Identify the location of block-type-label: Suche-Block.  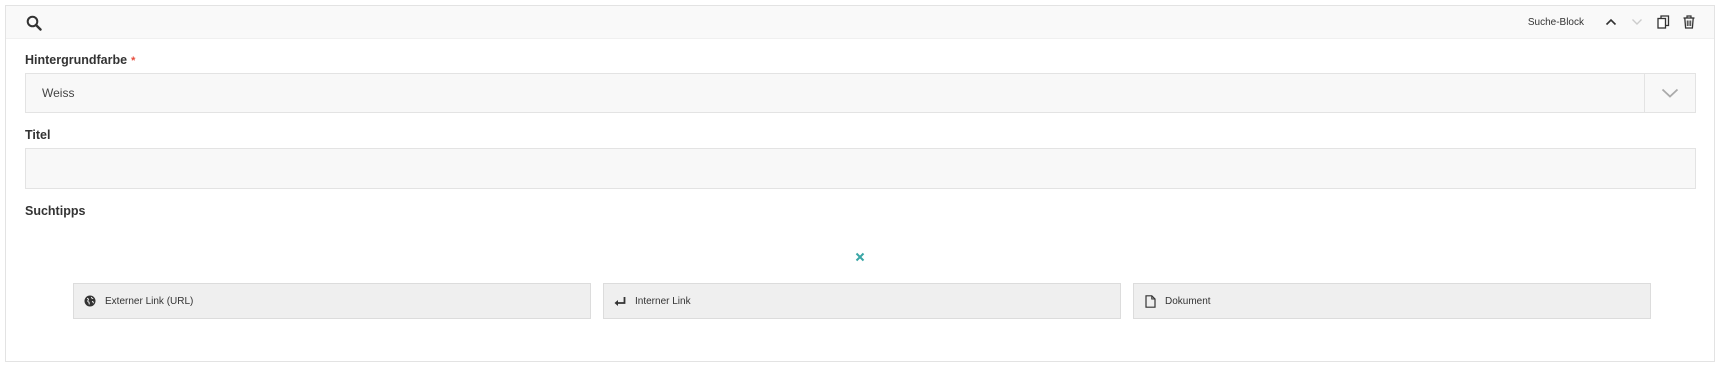
(1555, 22).